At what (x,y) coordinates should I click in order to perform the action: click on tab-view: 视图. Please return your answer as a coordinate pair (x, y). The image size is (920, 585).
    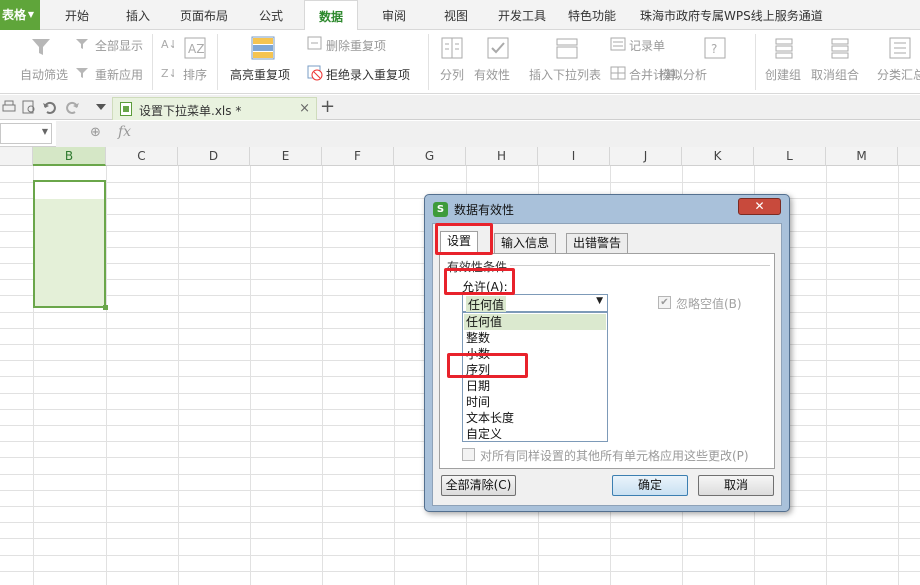
    Looking at the image, I should click on (456, 15).